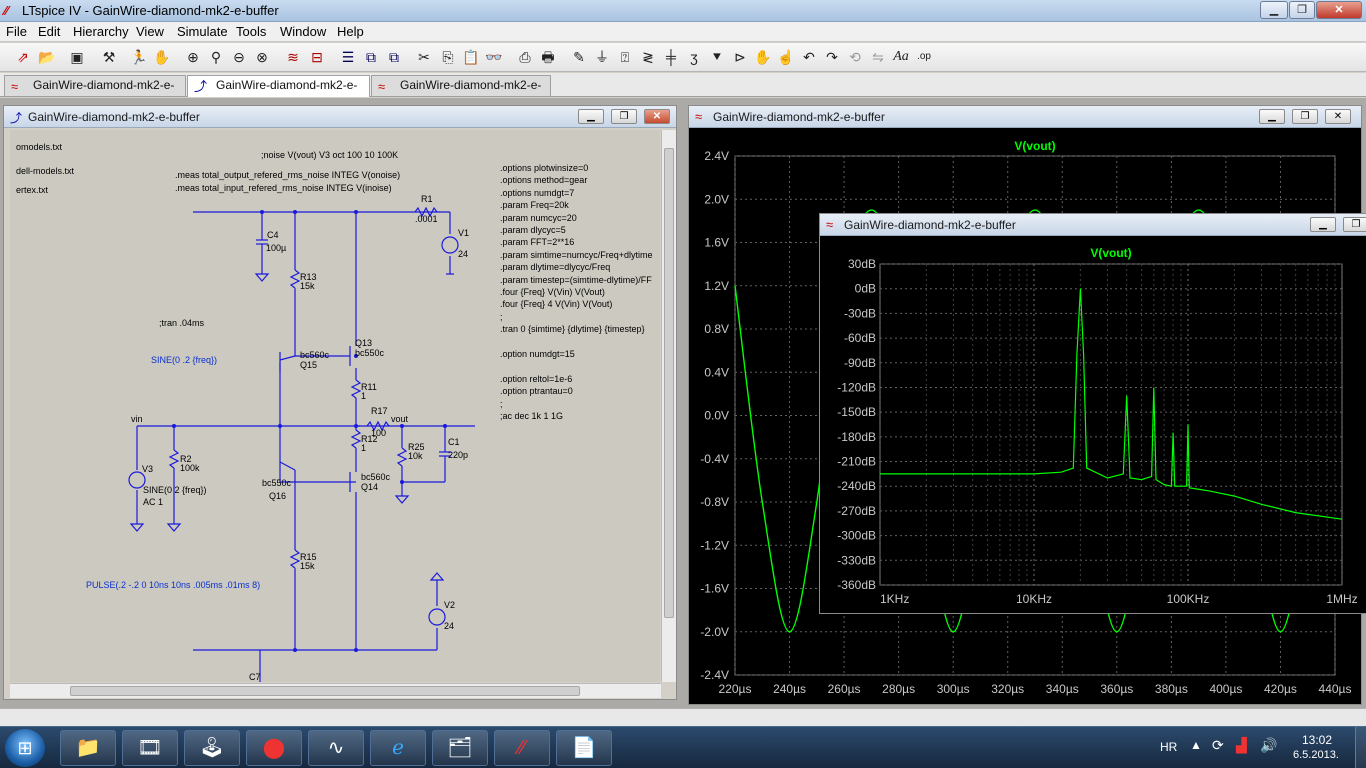  I want to click on r11-value: 1, so click(363, 396).